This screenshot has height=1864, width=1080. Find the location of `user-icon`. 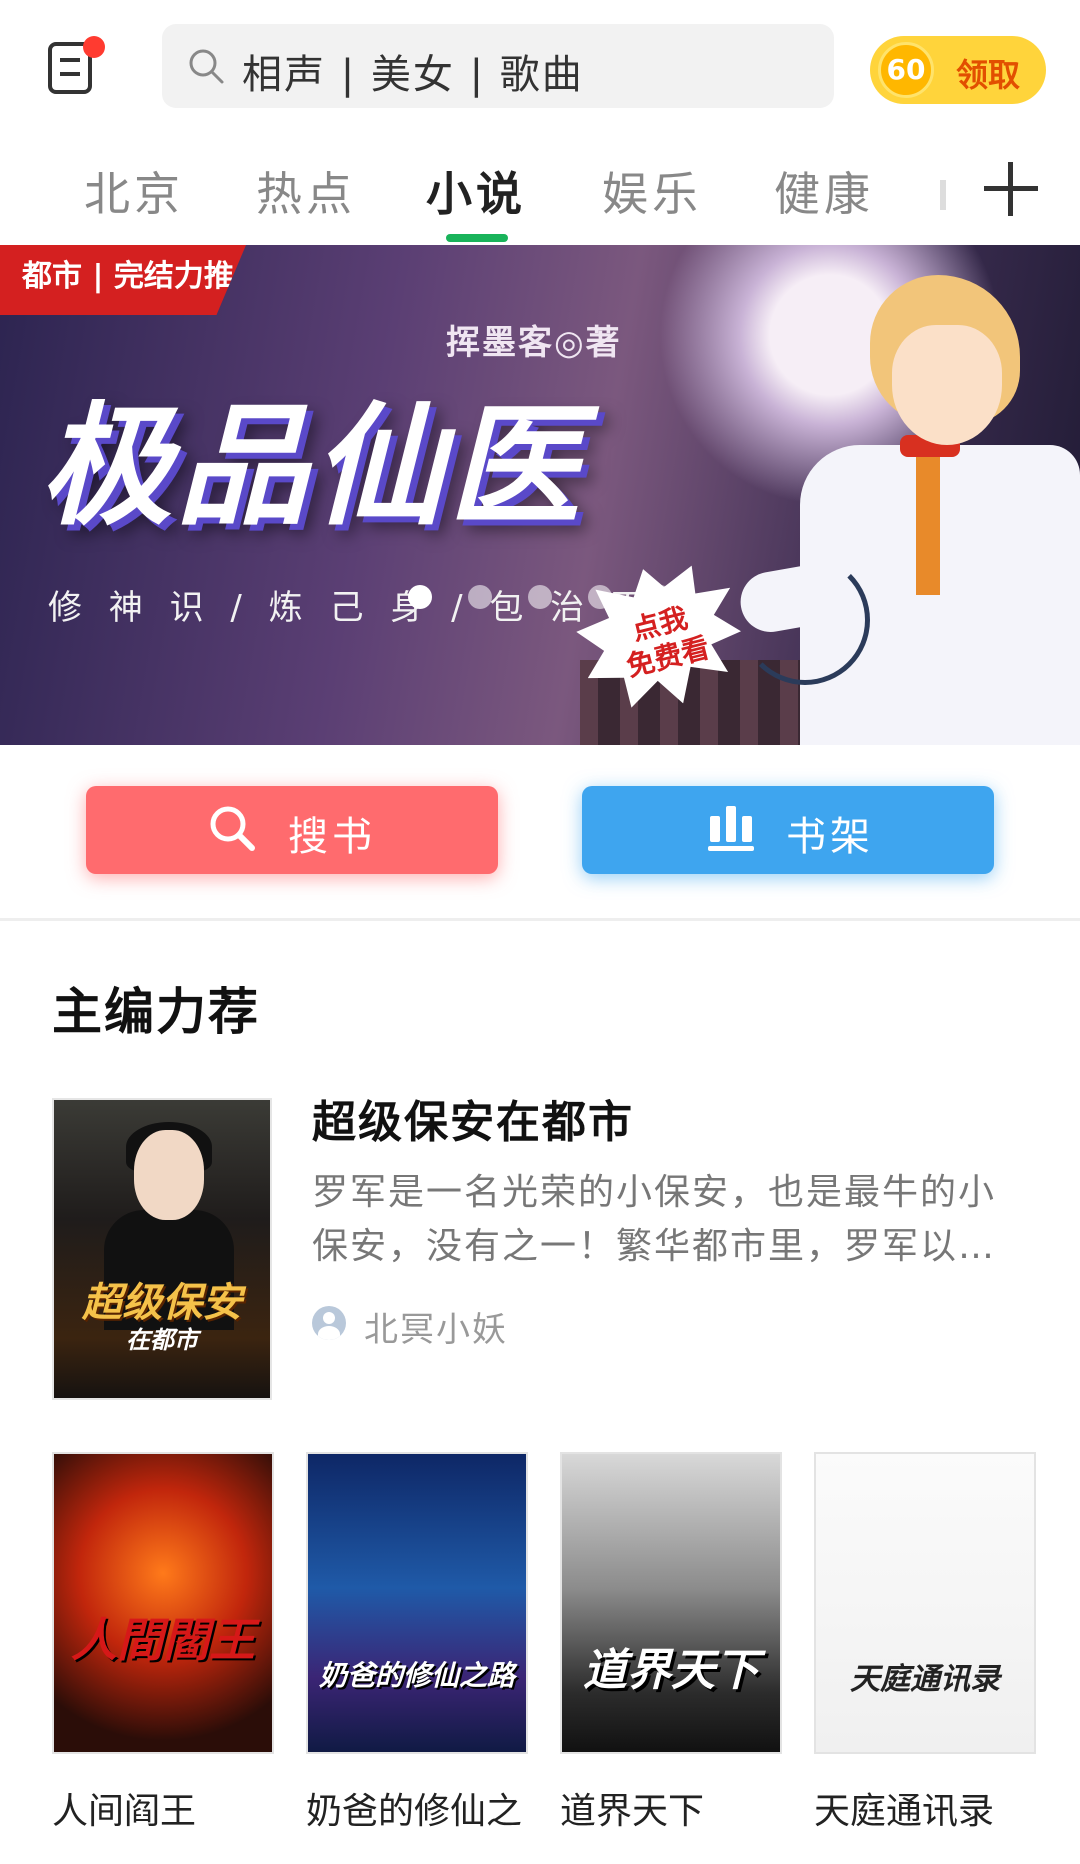

user-icon is located at coordinates (329, 1323).